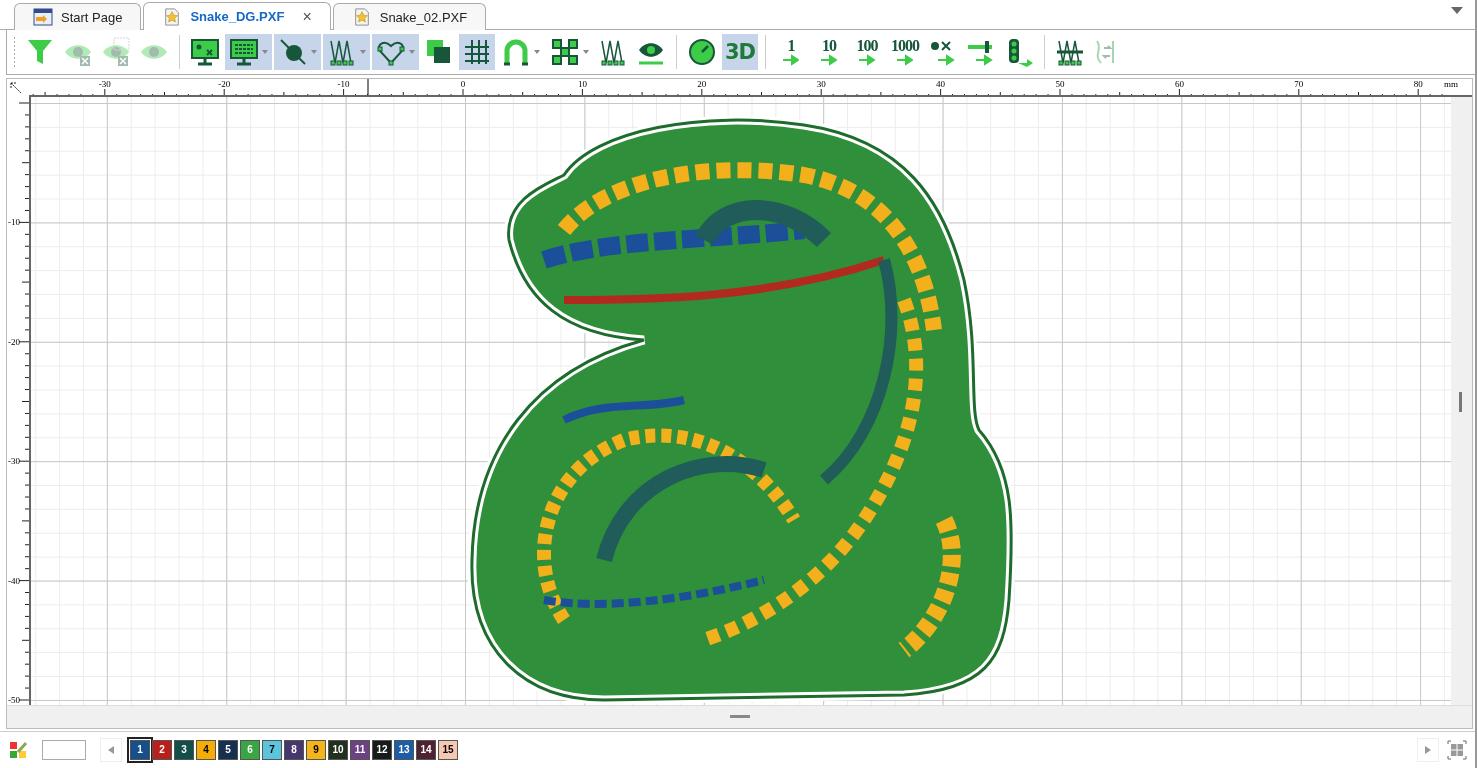 This screenshot has height=768, width=1477. Describe the element at coordinates (941, 83) in the screenshot. I see `ruler-label: 40` at that location.